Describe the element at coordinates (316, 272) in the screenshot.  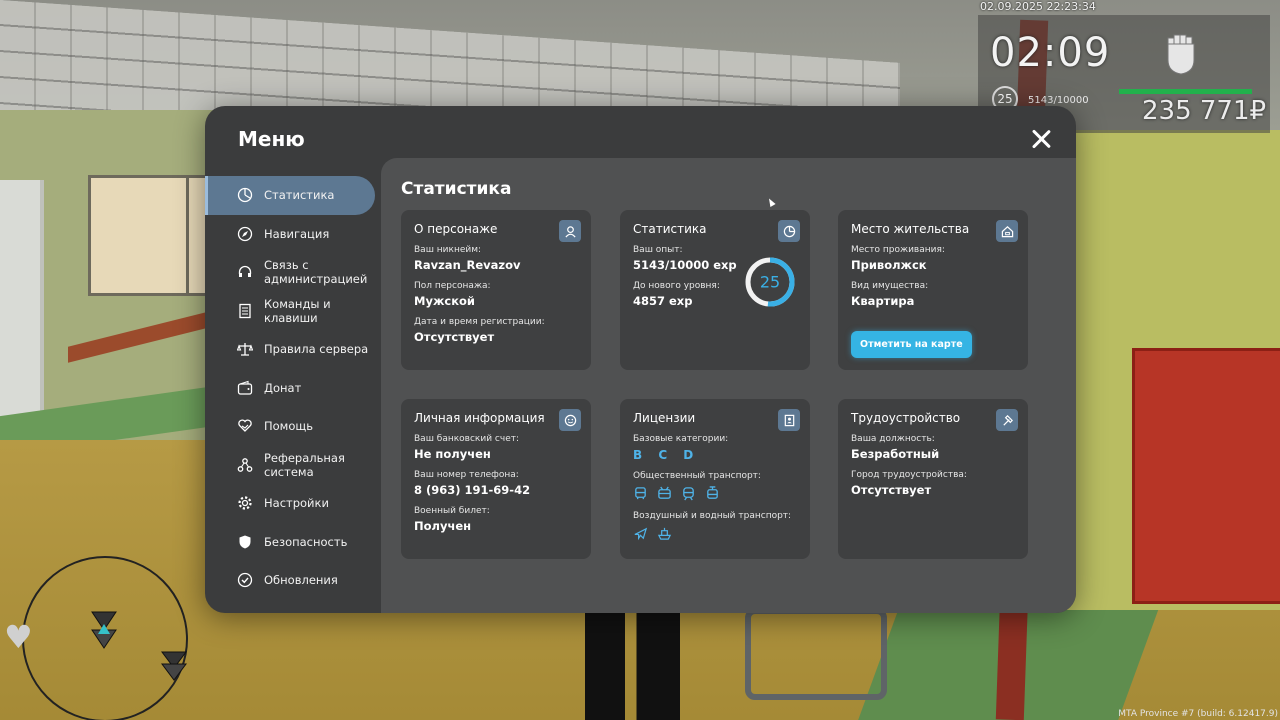
I see `sidebar-item-label: Связь с администрацией` at that location.